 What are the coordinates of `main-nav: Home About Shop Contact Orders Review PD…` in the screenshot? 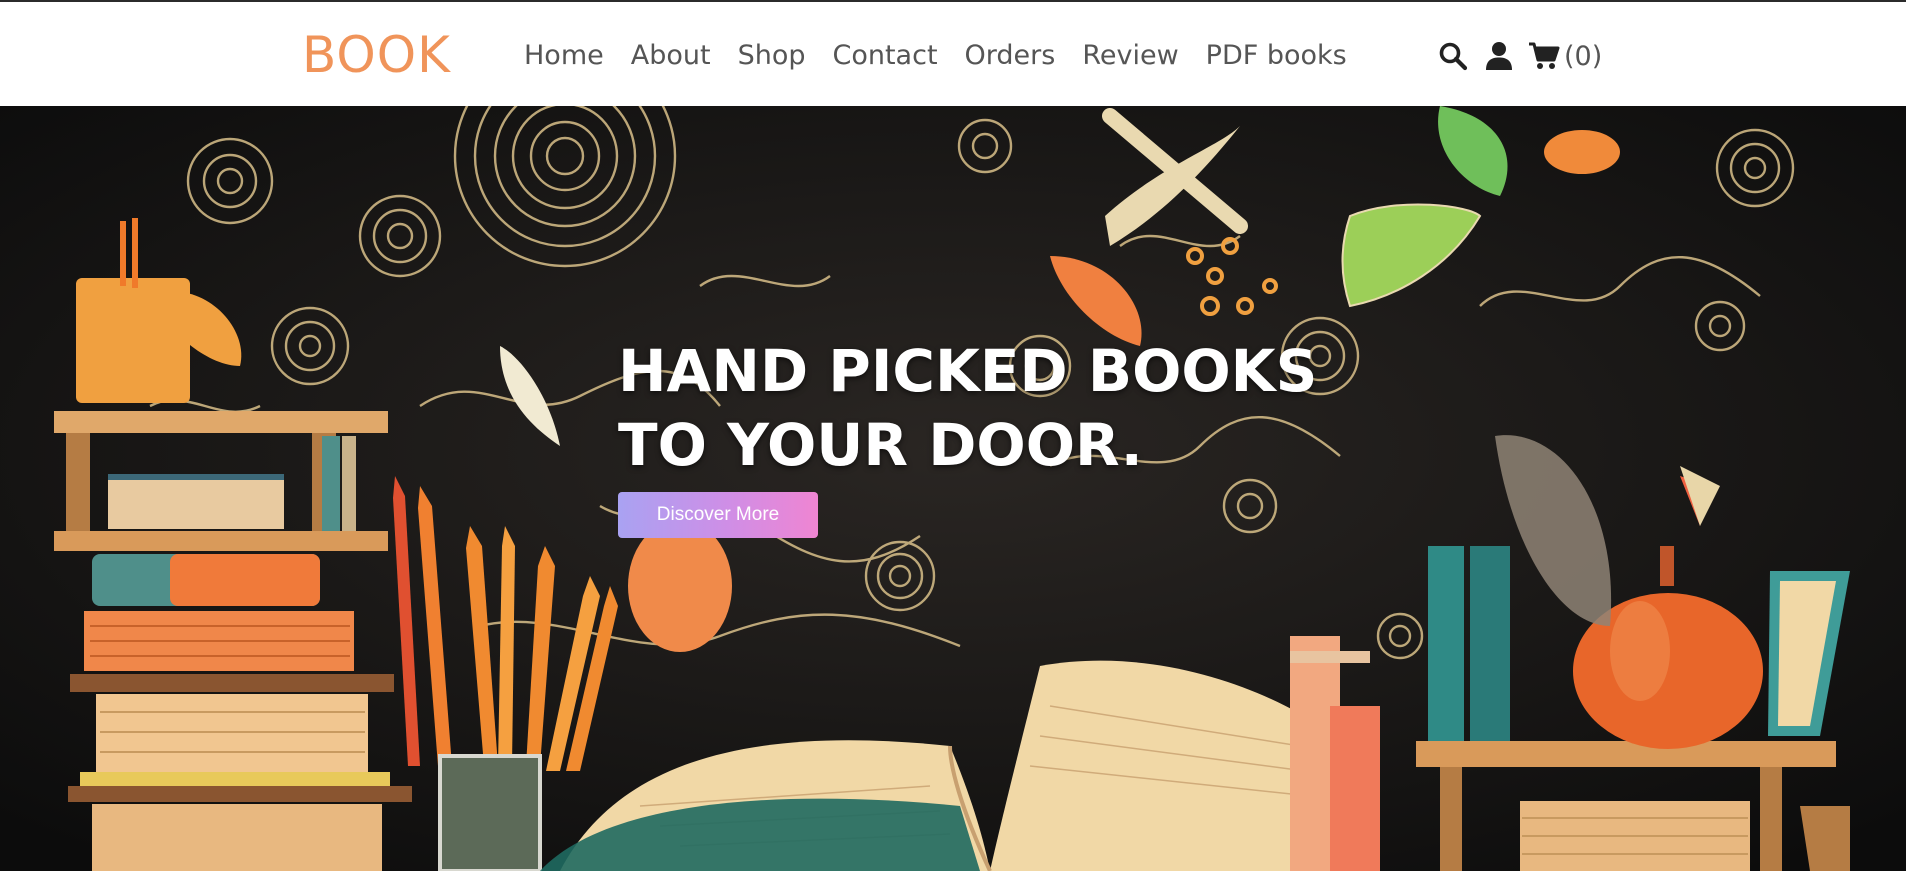 It's located at (949, 56).